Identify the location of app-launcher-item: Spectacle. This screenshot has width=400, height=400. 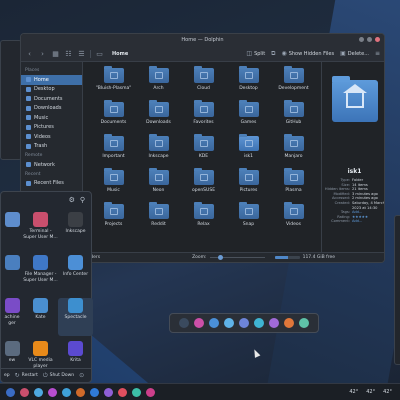
(75, 317).